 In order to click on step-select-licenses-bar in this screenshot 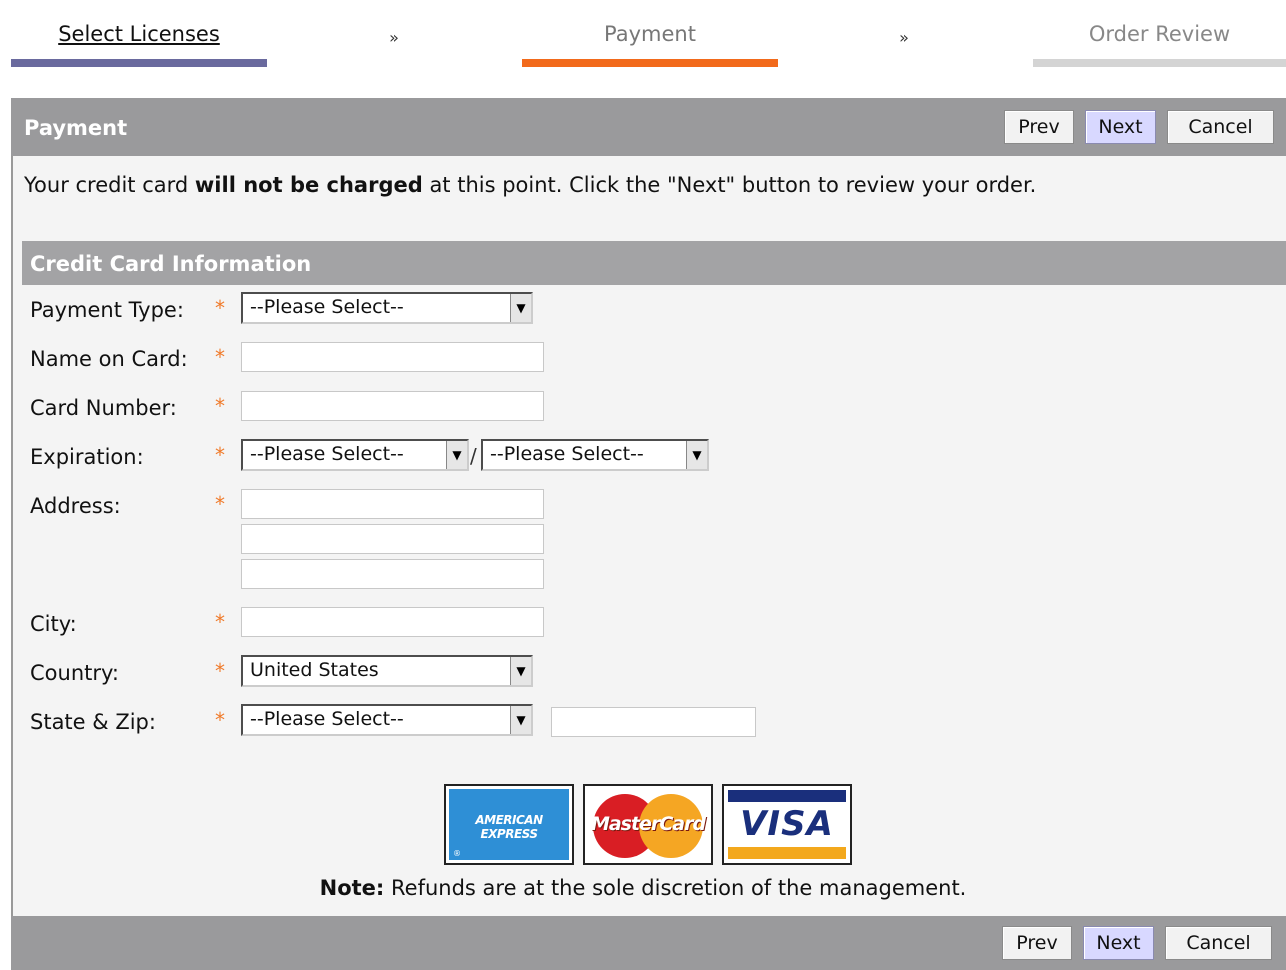, I will do `click(139, 63)`.